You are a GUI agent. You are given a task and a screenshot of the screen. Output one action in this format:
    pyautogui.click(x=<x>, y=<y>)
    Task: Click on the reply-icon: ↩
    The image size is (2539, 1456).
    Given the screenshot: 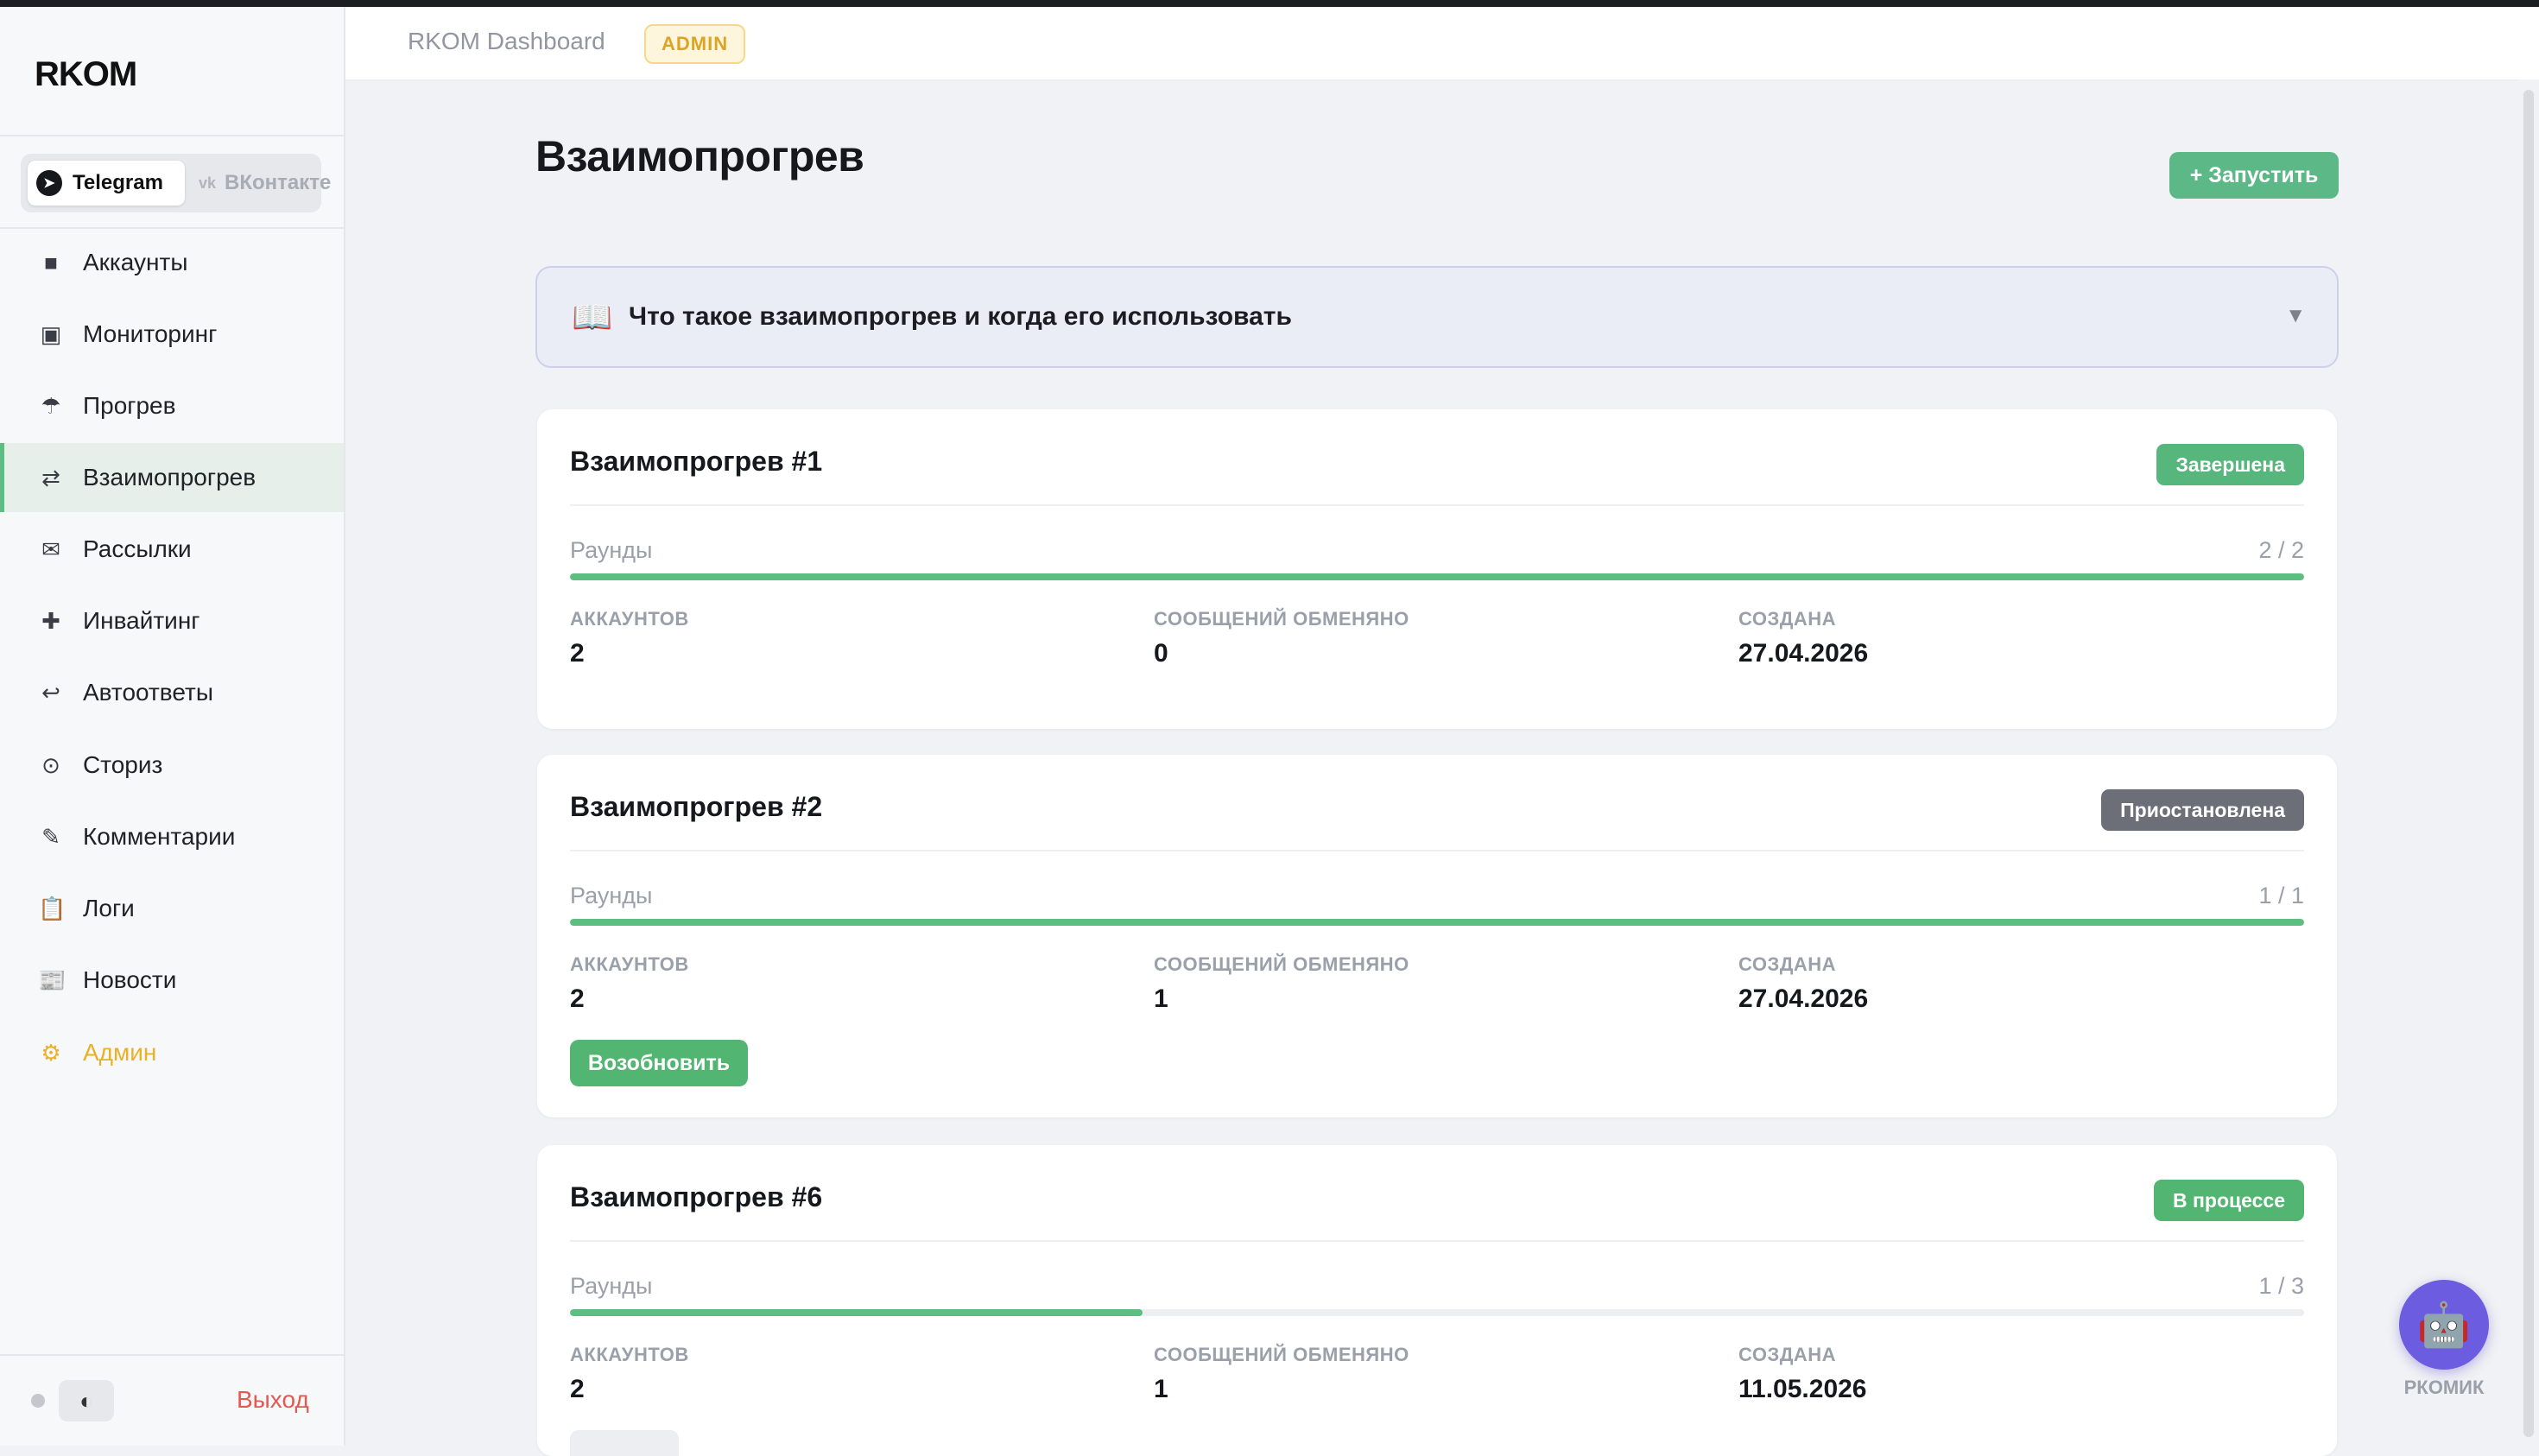 What is the action you would take?
    pyautogui.click(x=50, y=693)
    